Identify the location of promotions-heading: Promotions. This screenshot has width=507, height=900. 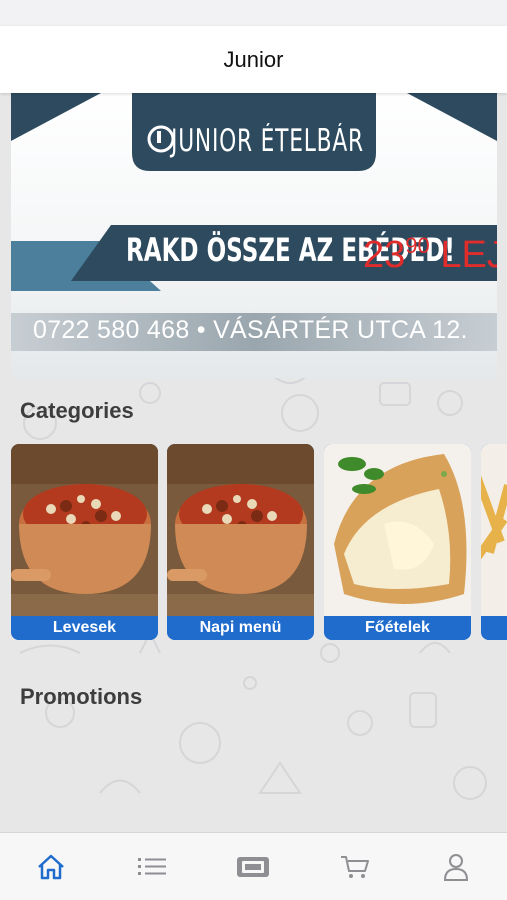
(81, 696).